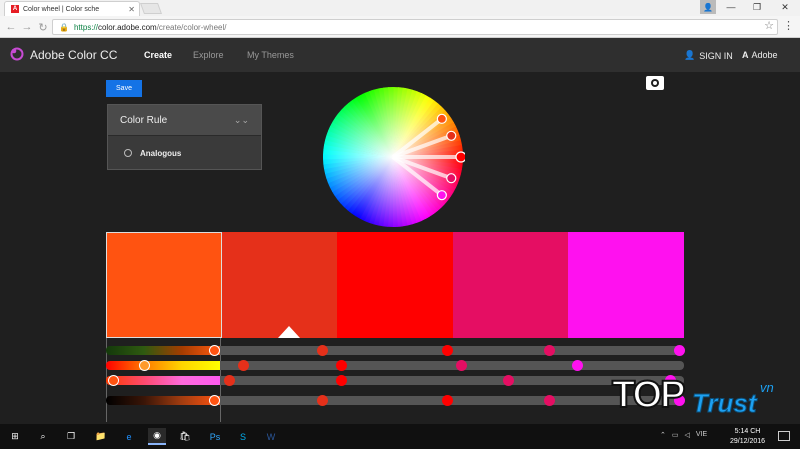  I want to click on close-window-icon: ✕, so click(785, 7).